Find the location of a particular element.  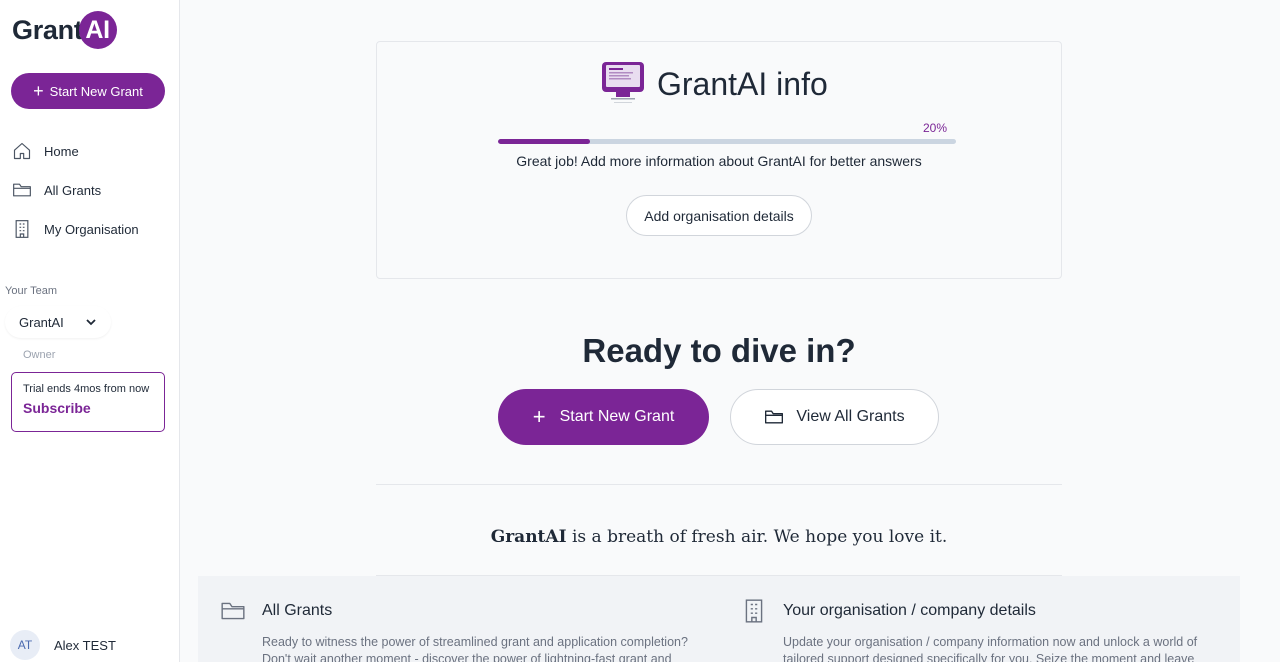

sidebar-item-home: Home is located at coordinates (45, 151).